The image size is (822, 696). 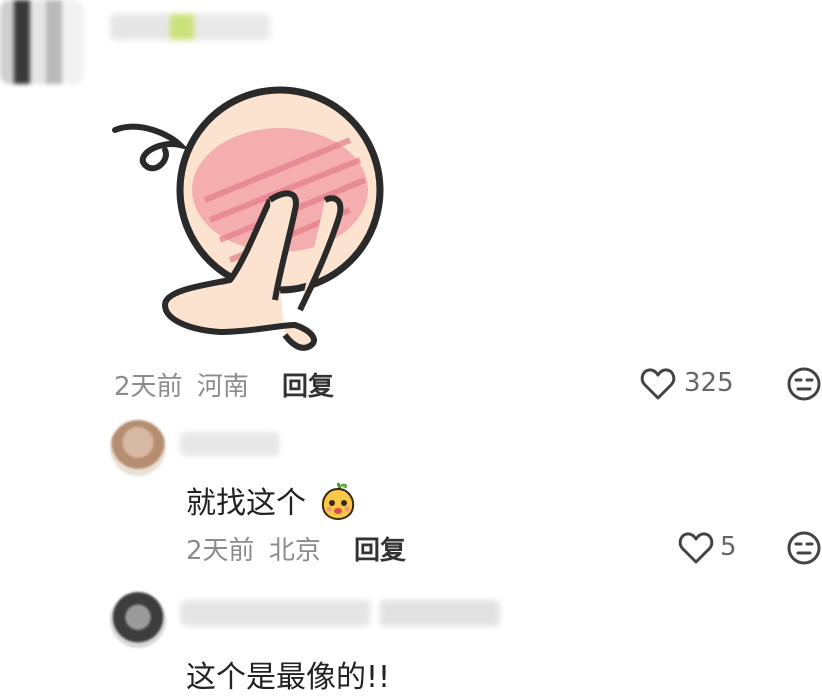 I want to click on comment-location: 河南, so click(x=222, y=387).